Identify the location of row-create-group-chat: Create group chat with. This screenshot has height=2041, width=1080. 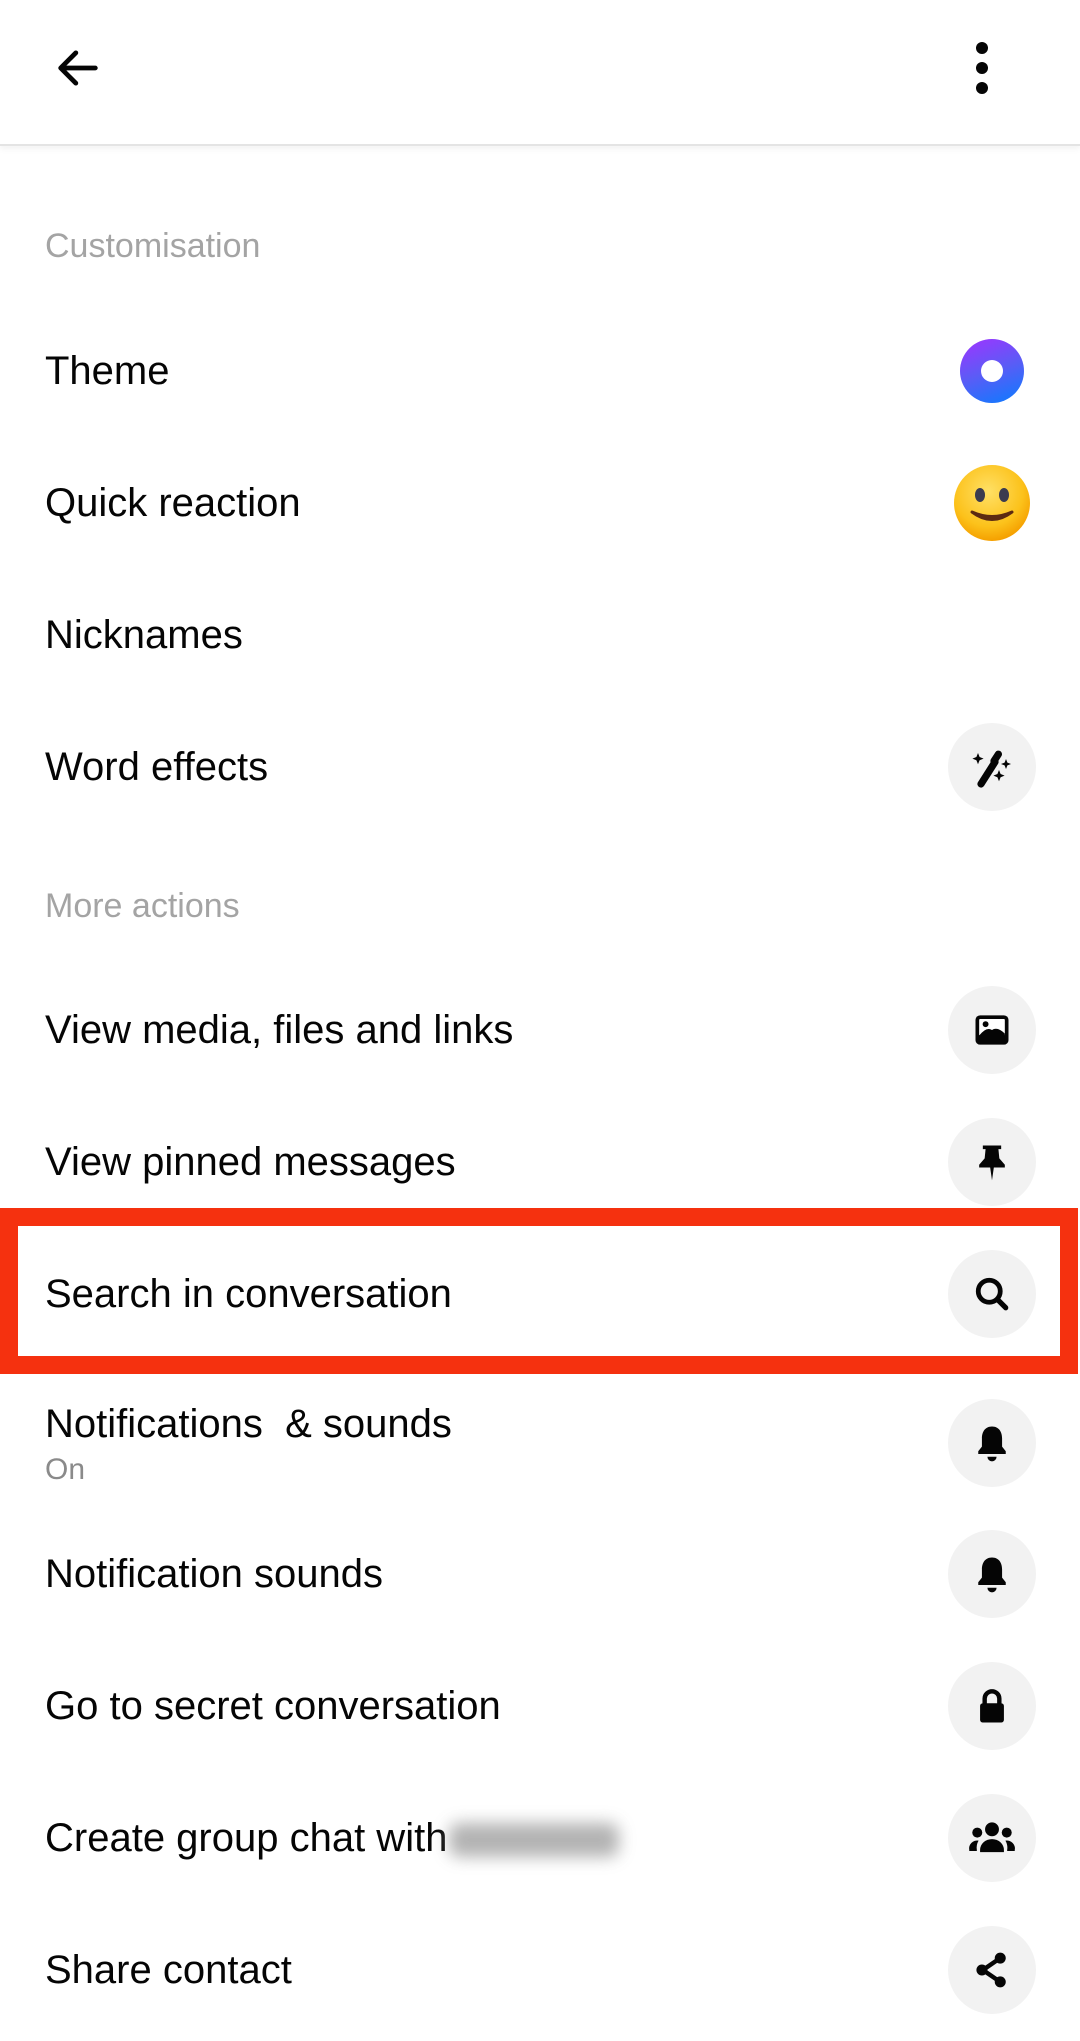
(540, 1838).